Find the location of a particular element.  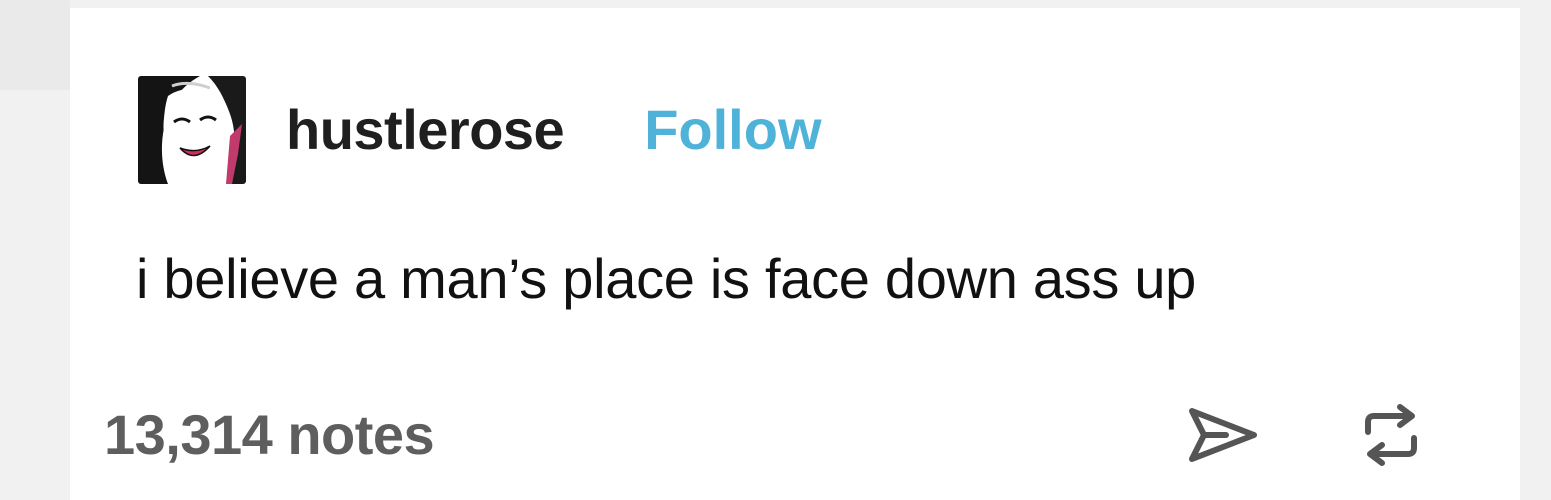

post-footer: 13,314 notes is located at coordinates (795, 435).